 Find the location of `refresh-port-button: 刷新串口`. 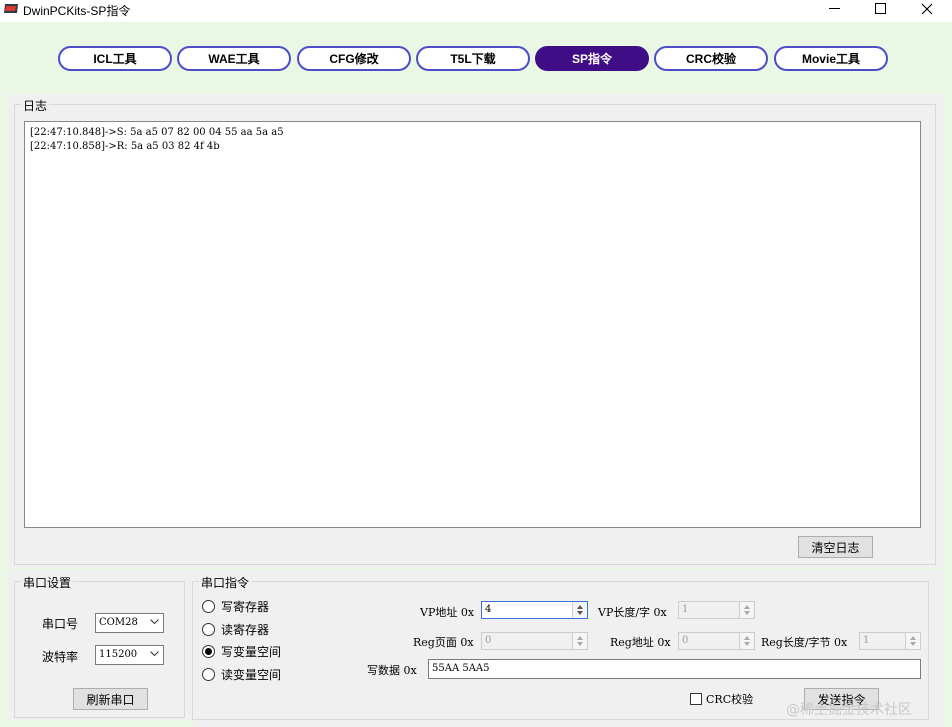

refresh-port-button: 刷新串口 is located at coordinates (110, 699).